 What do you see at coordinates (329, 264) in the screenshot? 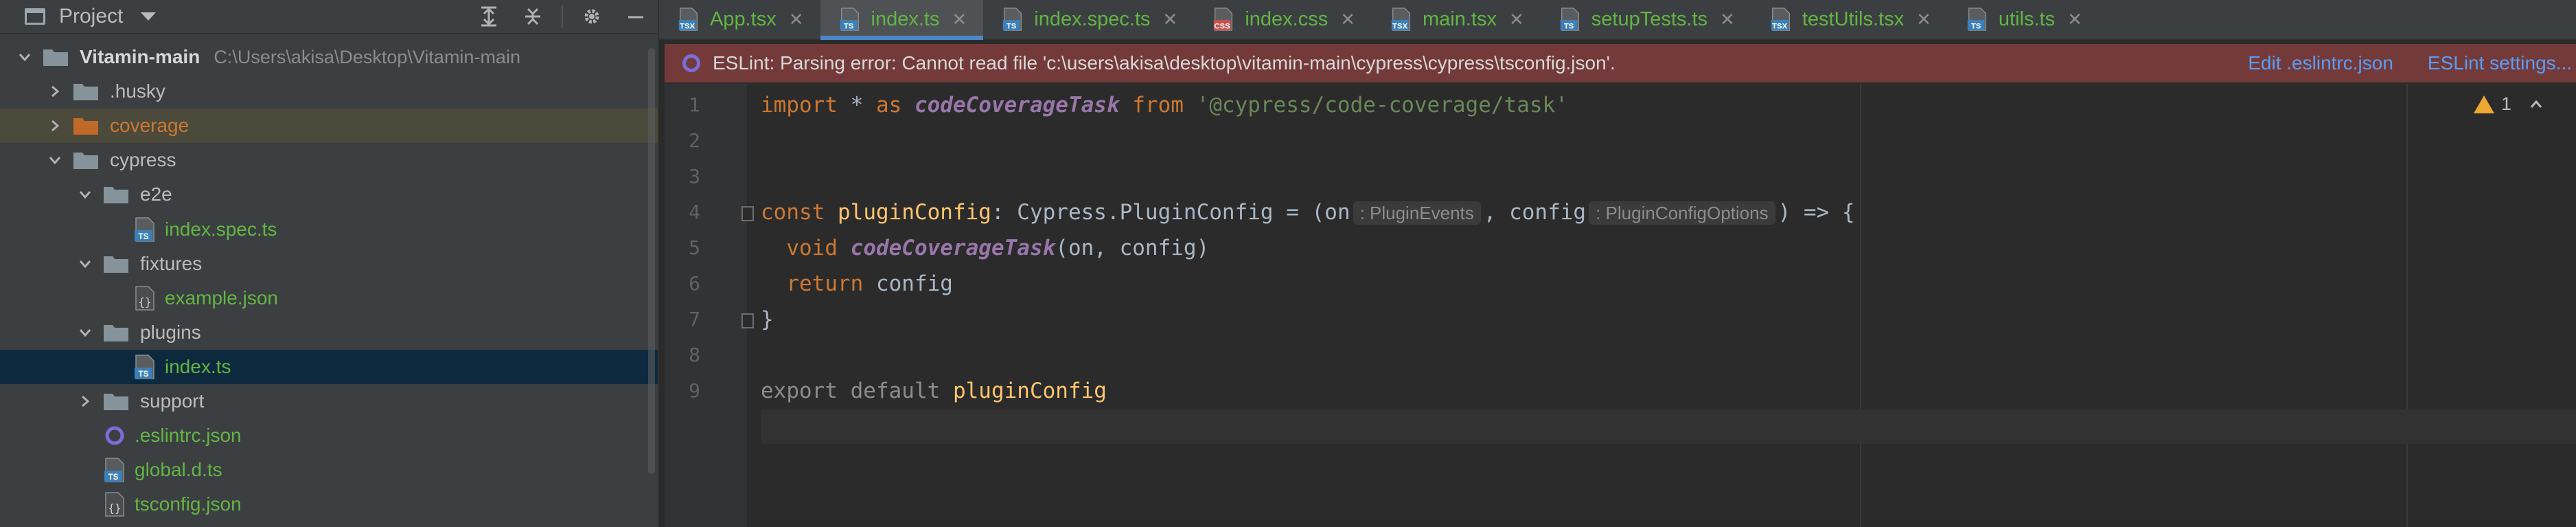
I see `tree-item: fixtures` at bounding box center [329, 264].